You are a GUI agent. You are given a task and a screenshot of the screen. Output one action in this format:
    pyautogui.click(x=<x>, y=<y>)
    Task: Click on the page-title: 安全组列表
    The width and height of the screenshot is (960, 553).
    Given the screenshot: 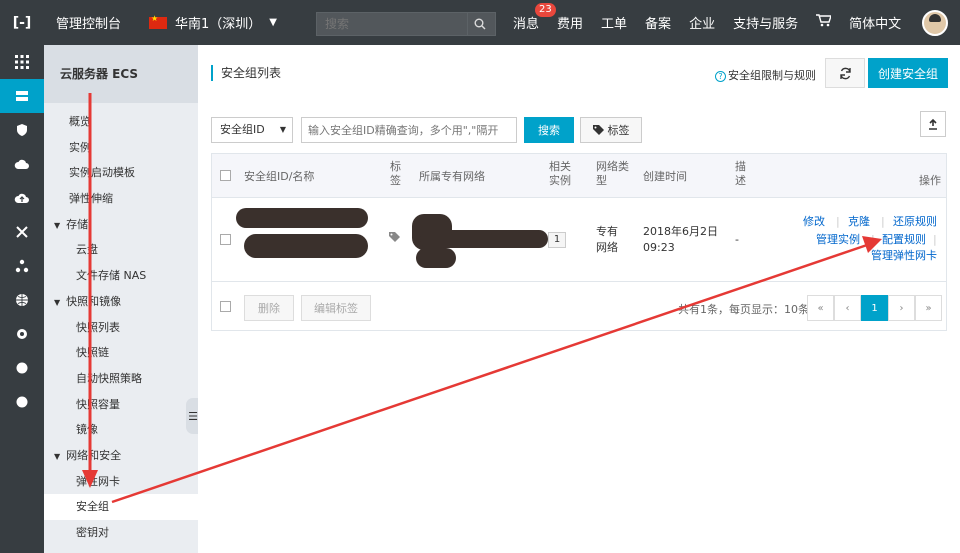 What is the action you would take?
    pyautogui.click(x=246, y=73)
    